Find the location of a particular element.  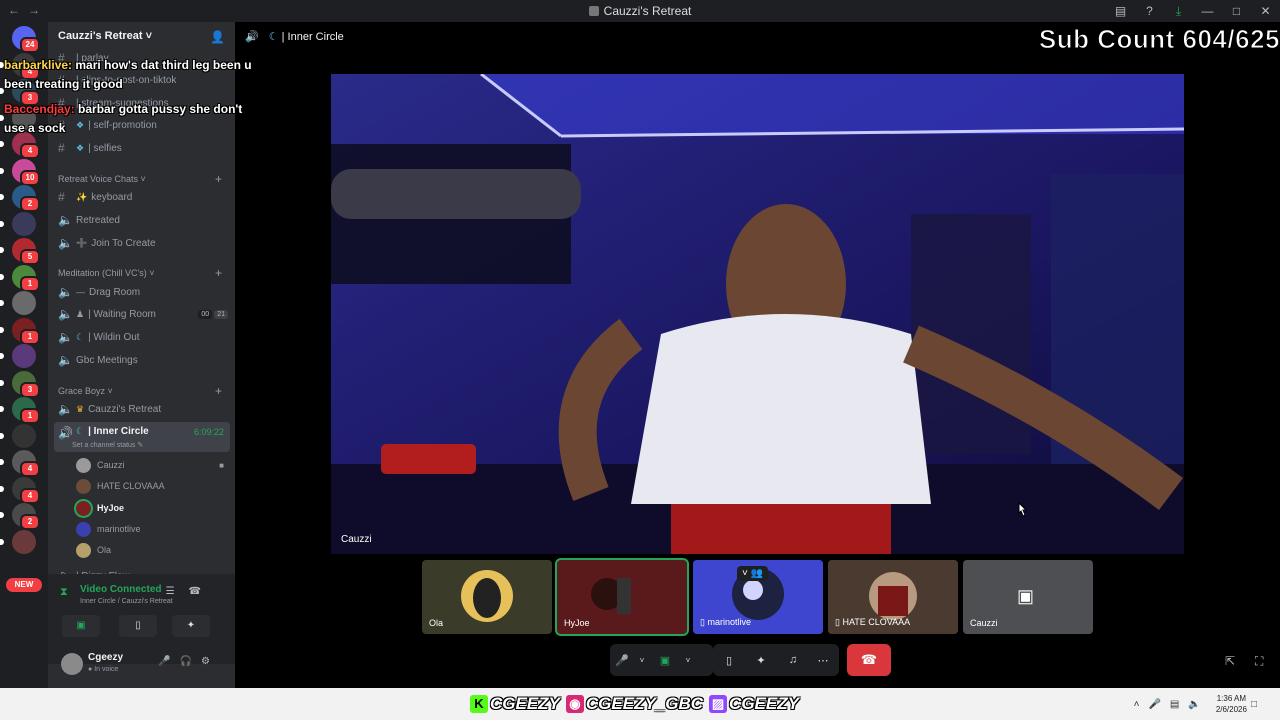

member-ola: Ola is located at coordinates (152, 550).